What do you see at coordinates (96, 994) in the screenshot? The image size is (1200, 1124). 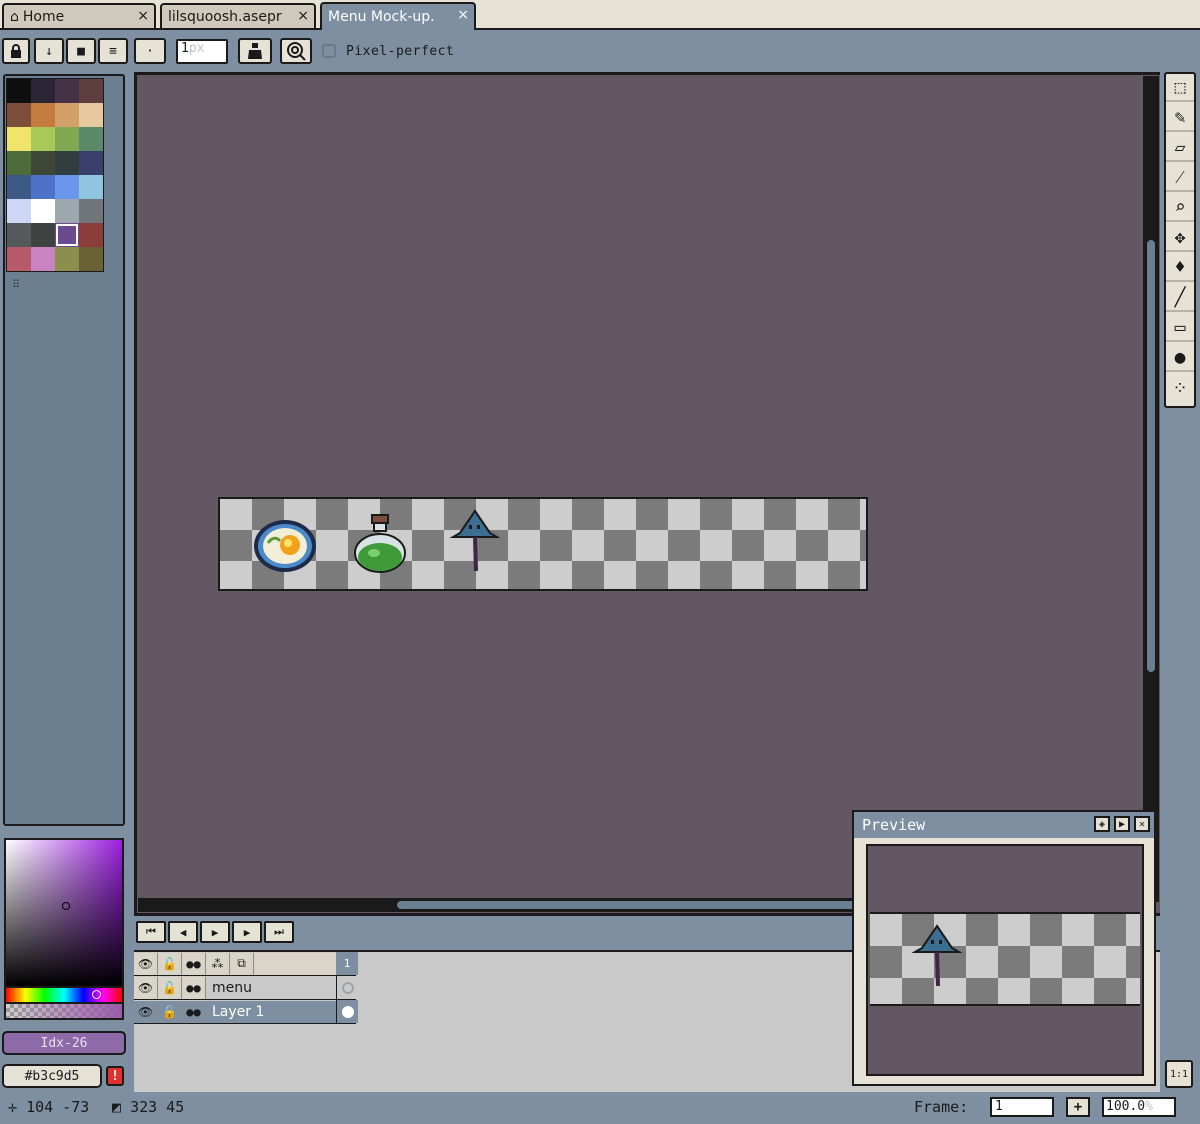 I see `hue-cursor` at bounding box center [96, 994].